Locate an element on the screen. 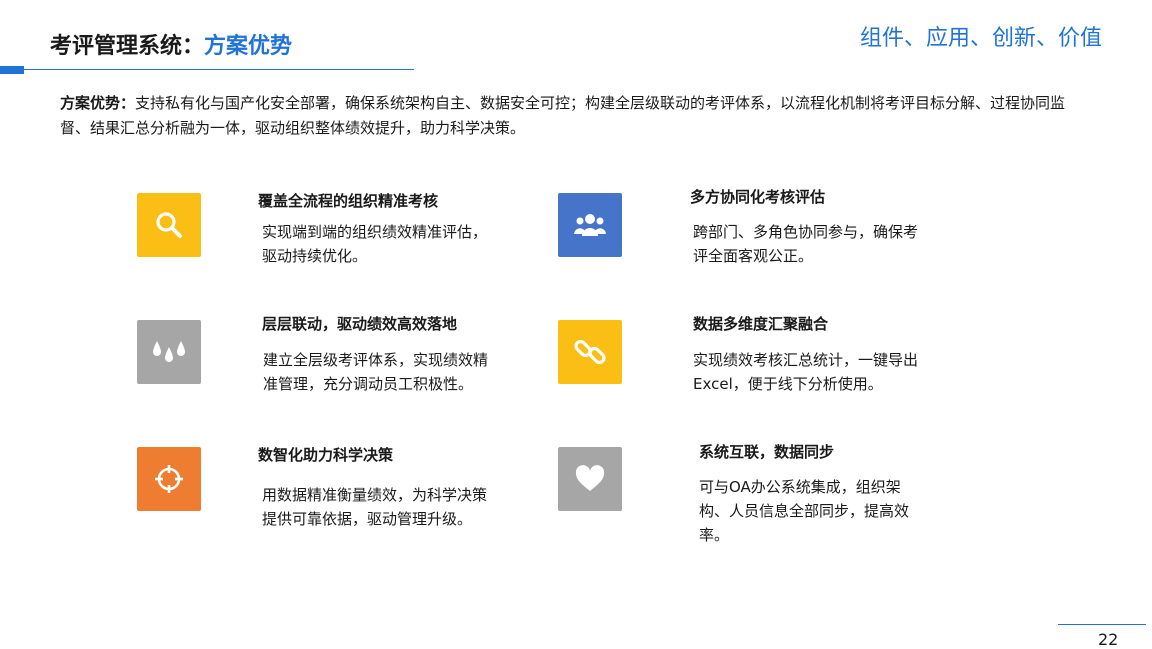  feature-title: 系统互联，数据同步 is located at coordinates (767, 452).